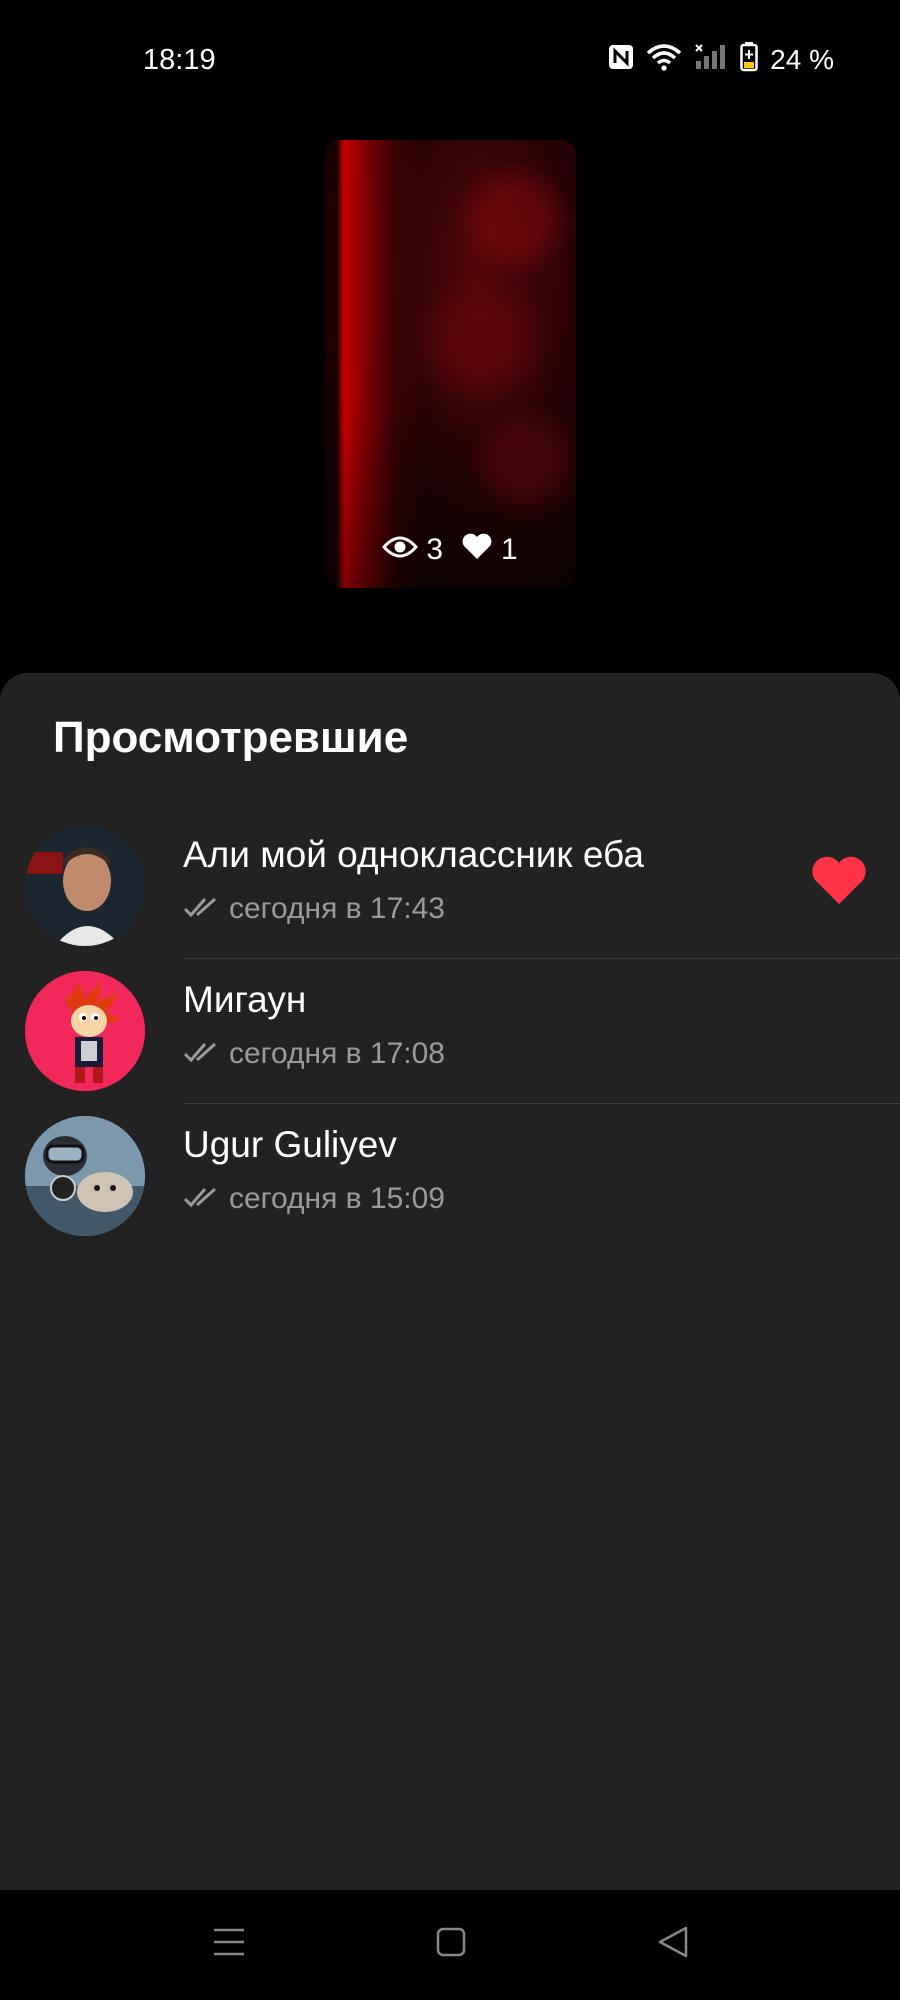  I want to click on viewer-time: сегодня в 15:09, so click(314, 1199).